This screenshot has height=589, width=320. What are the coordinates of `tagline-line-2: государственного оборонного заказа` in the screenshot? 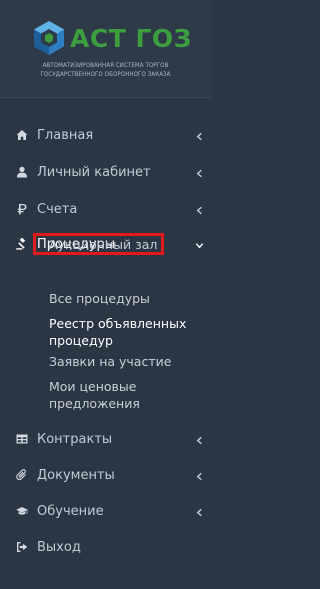 It's located at (105, 74).